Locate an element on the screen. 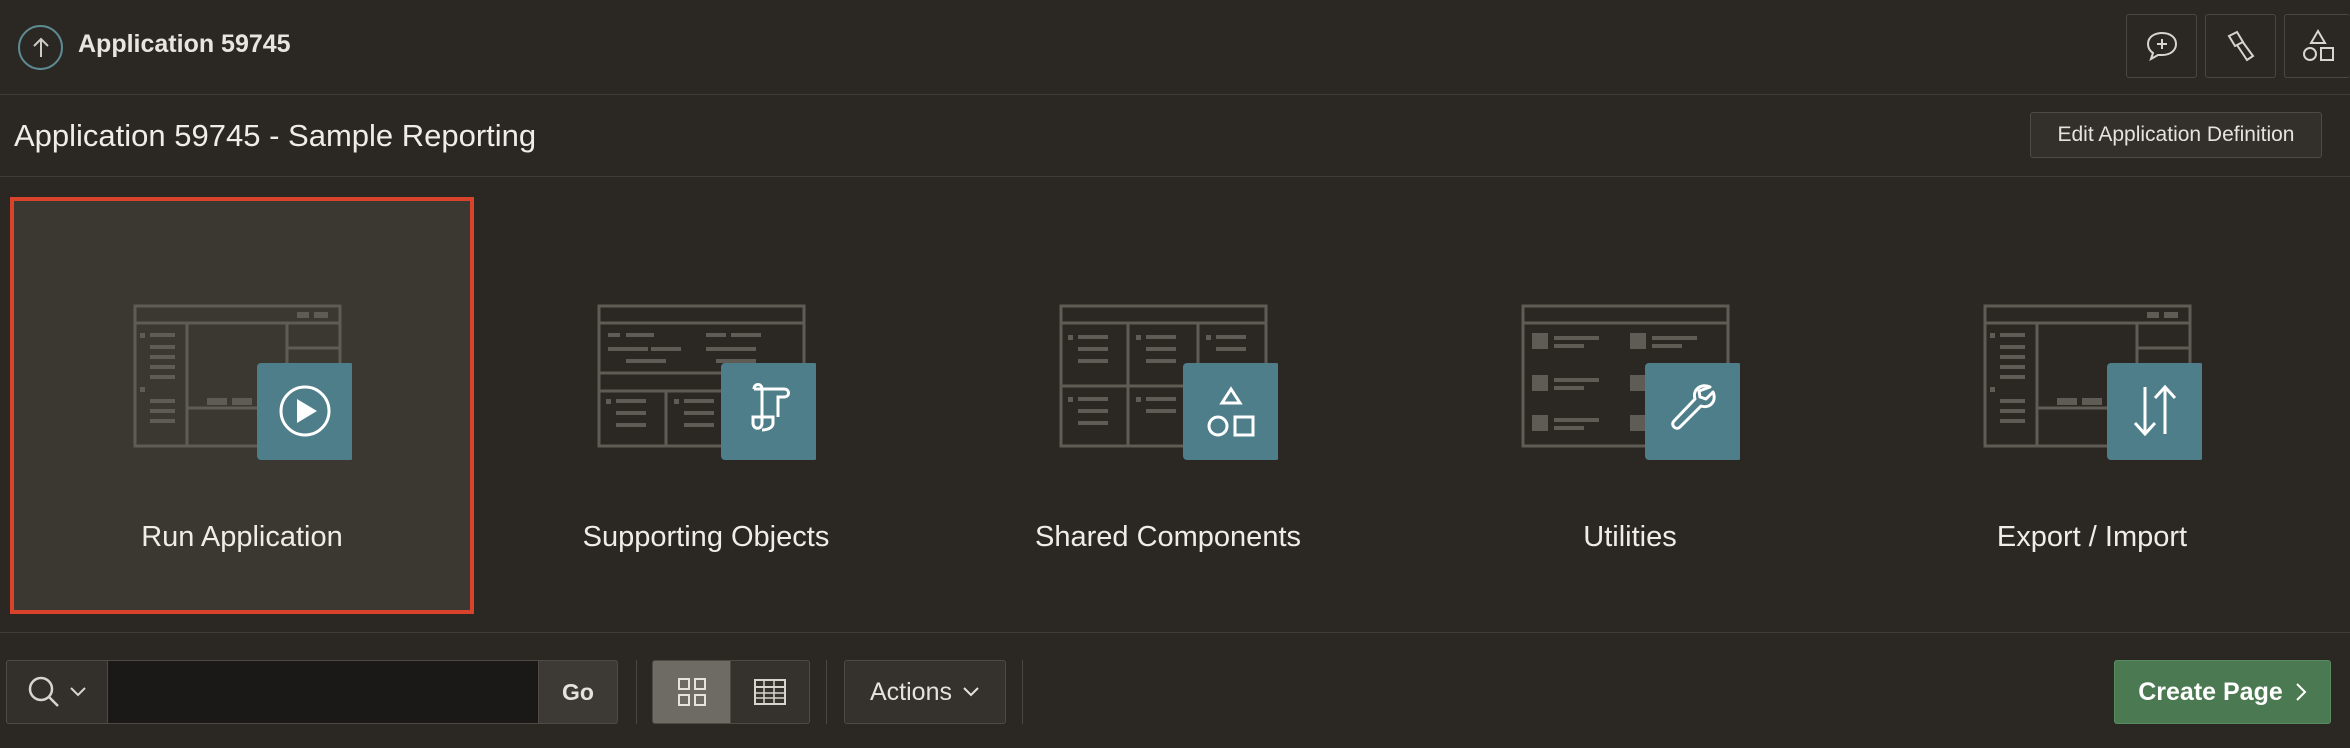 The width and height of the screenshot is (2350, 748). grid-icon is located at coordinates (691, 692).